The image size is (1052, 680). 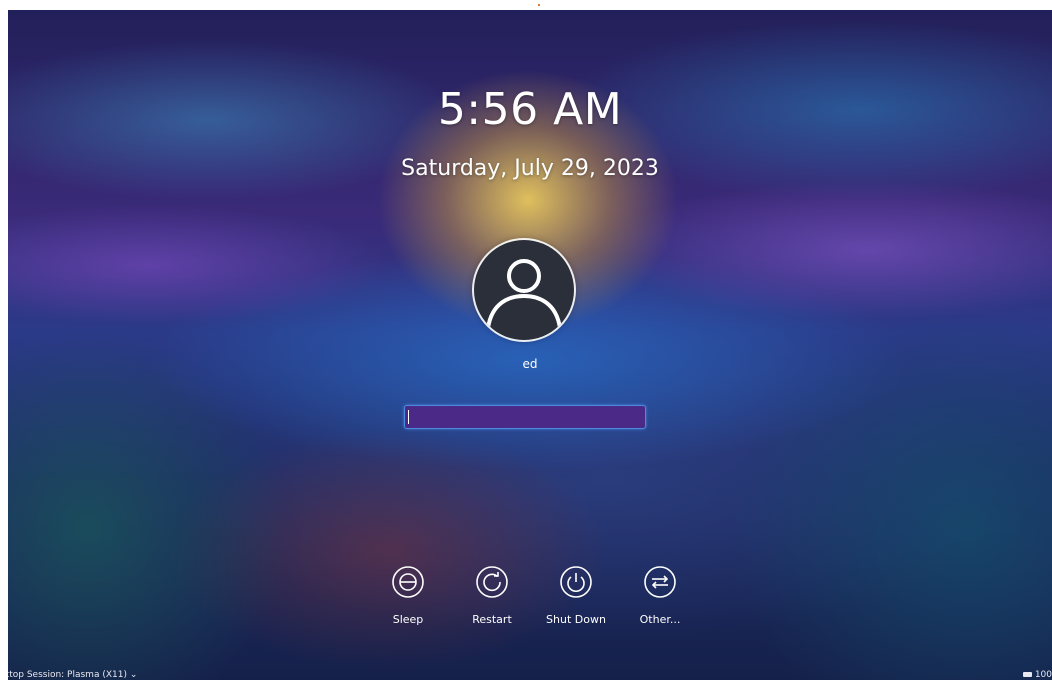 I want to click on restart-icon, so click(x=492, y=582).